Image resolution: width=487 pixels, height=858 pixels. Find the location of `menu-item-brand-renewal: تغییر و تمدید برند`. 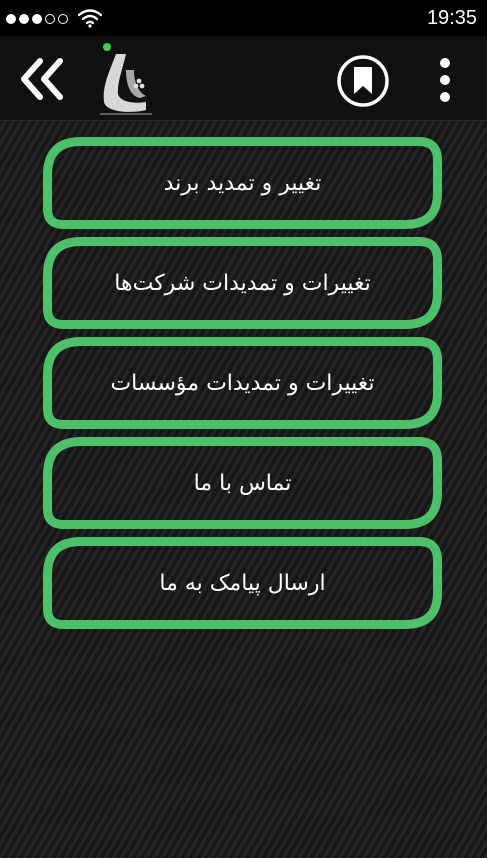

menu-item-brand-renewal: تغییر و تمدید برند is located at coordinates (242, 183).